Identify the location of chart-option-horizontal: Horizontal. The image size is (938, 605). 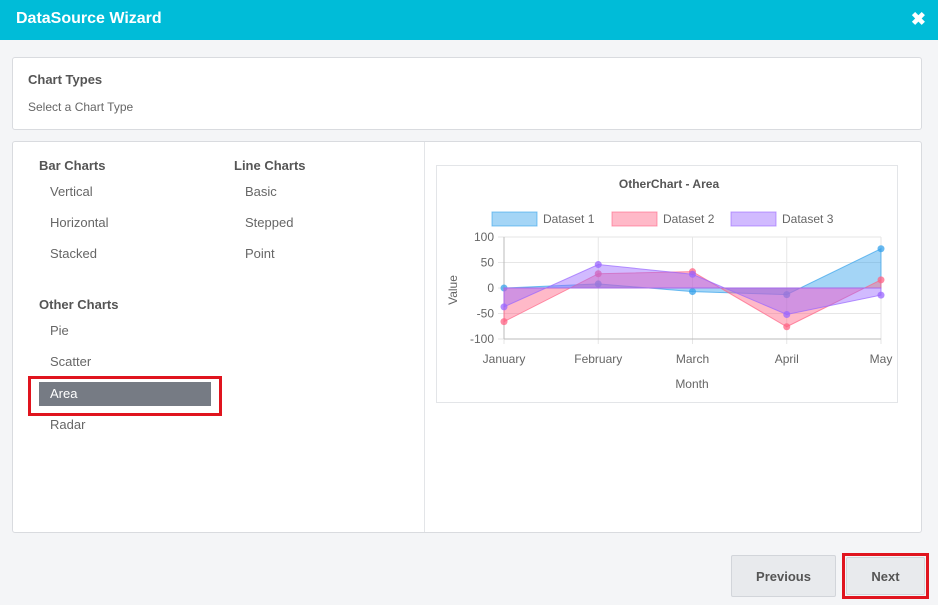
(74, 223).